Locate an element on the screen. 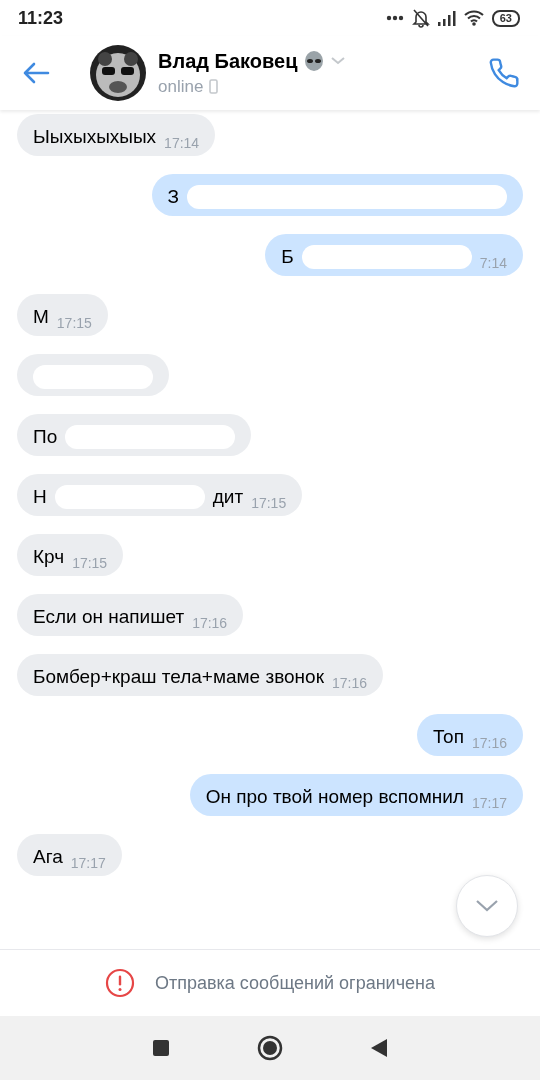  online-status: online is located at coordinates (181, 86).